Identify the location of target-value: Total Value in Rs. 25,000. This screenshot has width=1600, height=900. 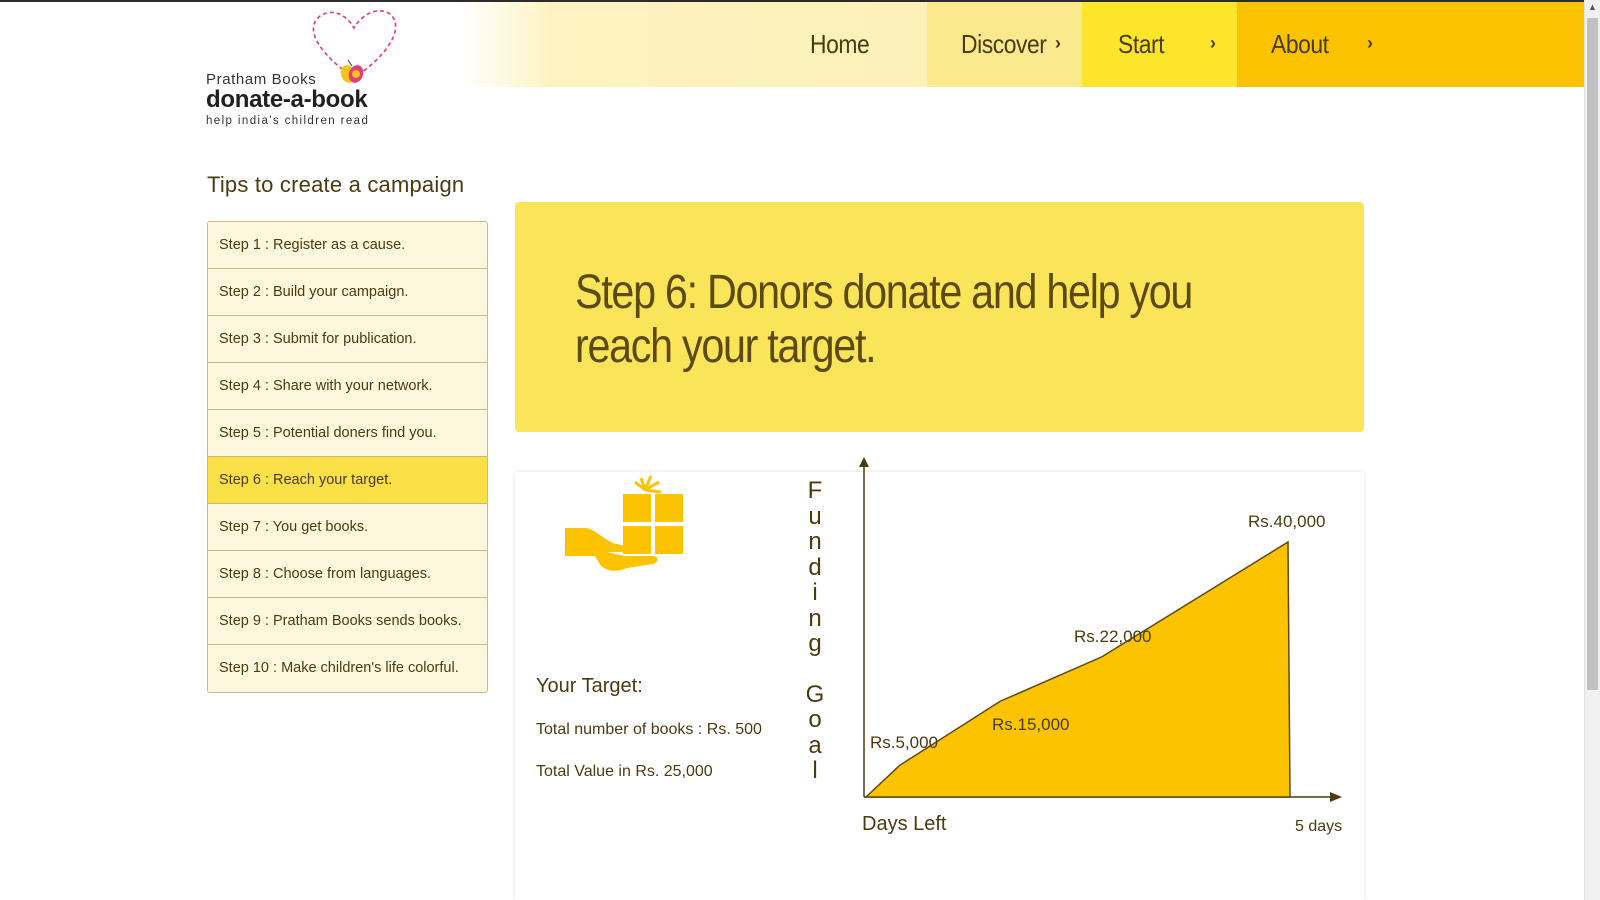
(624, 771).